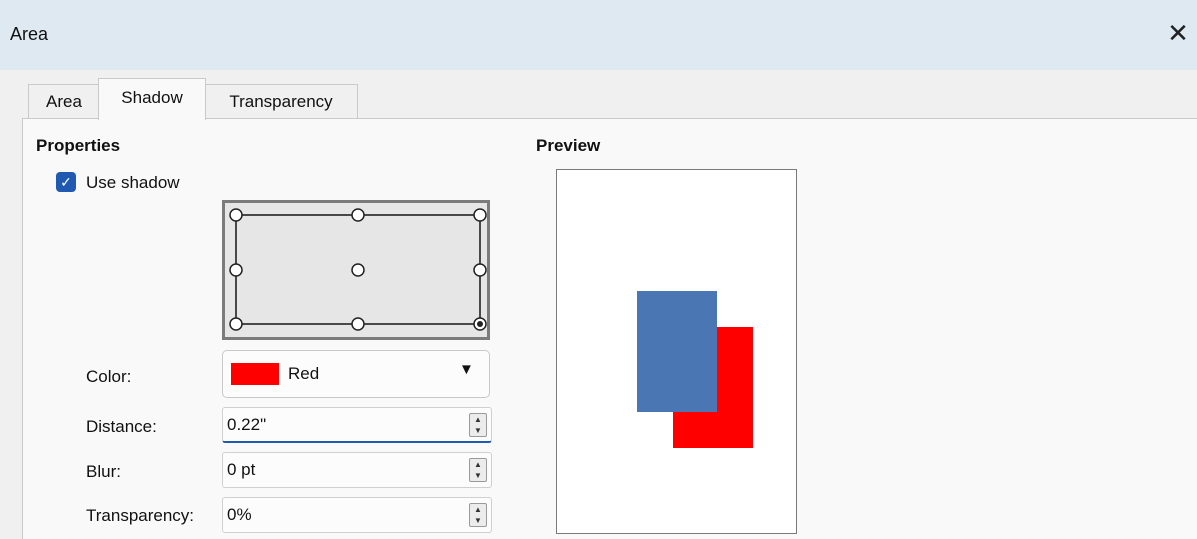 This screenshot has width=1197, height=539. I want to click on blur-spinner: ▲ ▼, so click(478, 470).